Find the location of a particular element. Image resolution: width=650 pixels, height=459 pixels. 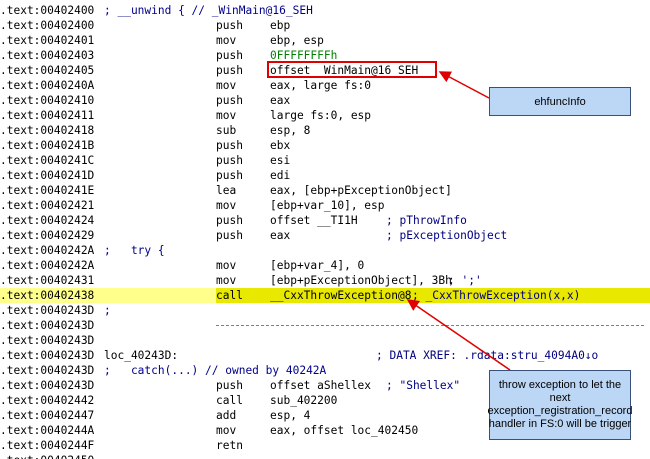

listing-row: .text:00402400 push ebp is located at coordinates (325, 25).